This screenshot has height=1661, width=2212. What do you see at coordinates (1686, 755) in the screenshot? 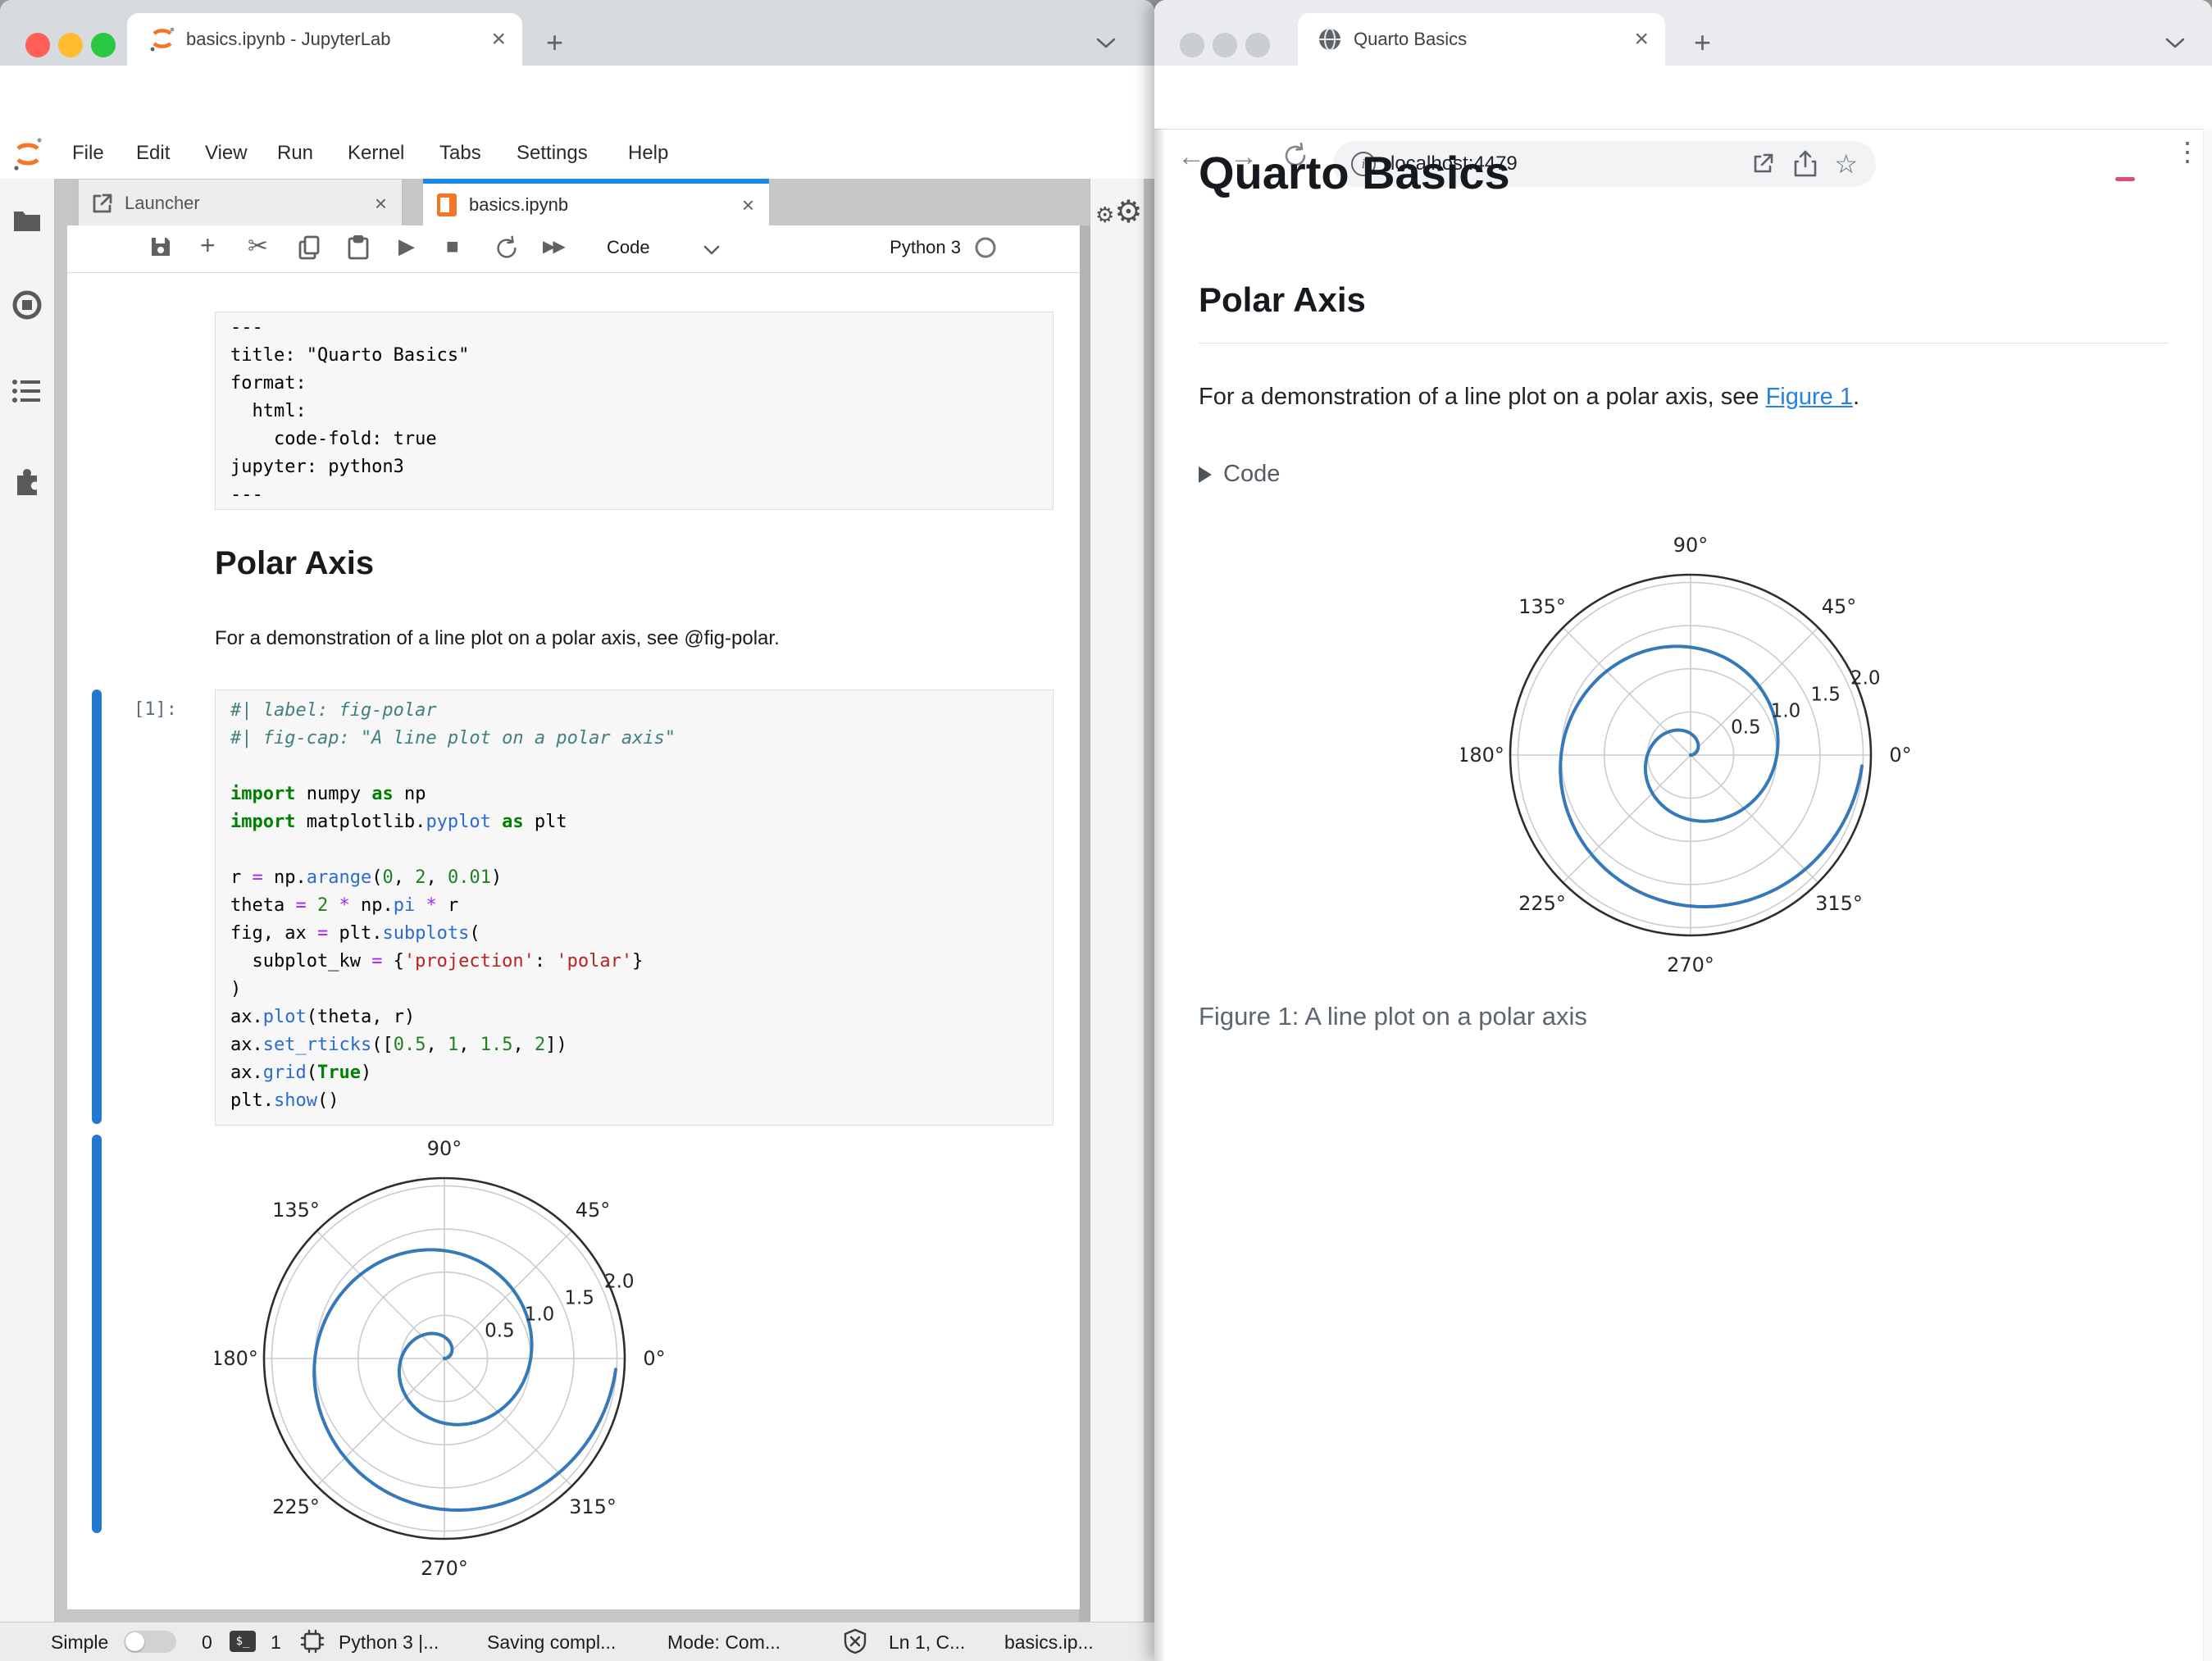
I see `polar-plot-figure: 0° 45° 90° 135° 180° 225° 270° 315° 0.5 1.0 1.5 2.0` at bounding box center [1686, 755].